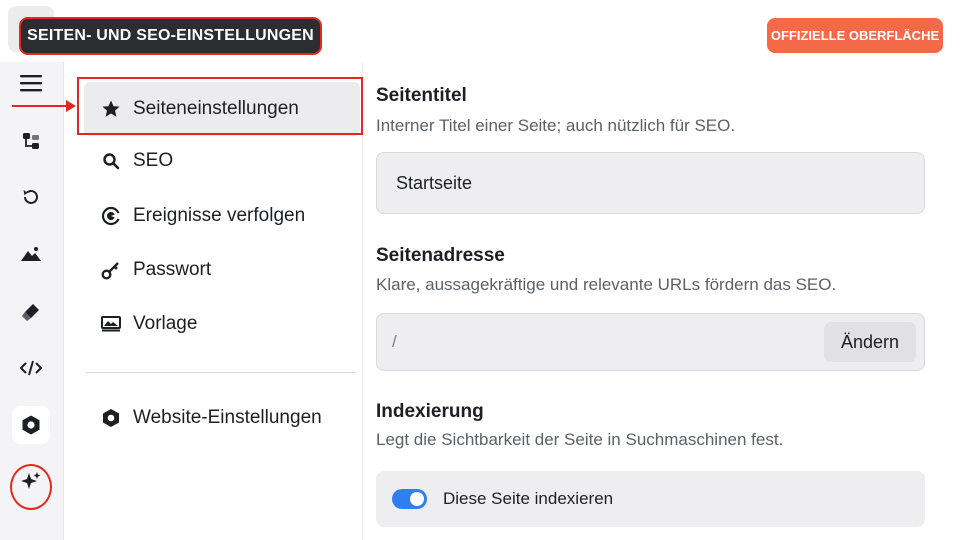 The image size is (960, 540). What do you see at coordinates (170, 36) in the screenshot?
I see `page-title-badge: SEITEN- UND SEO-EINSTELLUNGEN` at bounding box center [170, 36].